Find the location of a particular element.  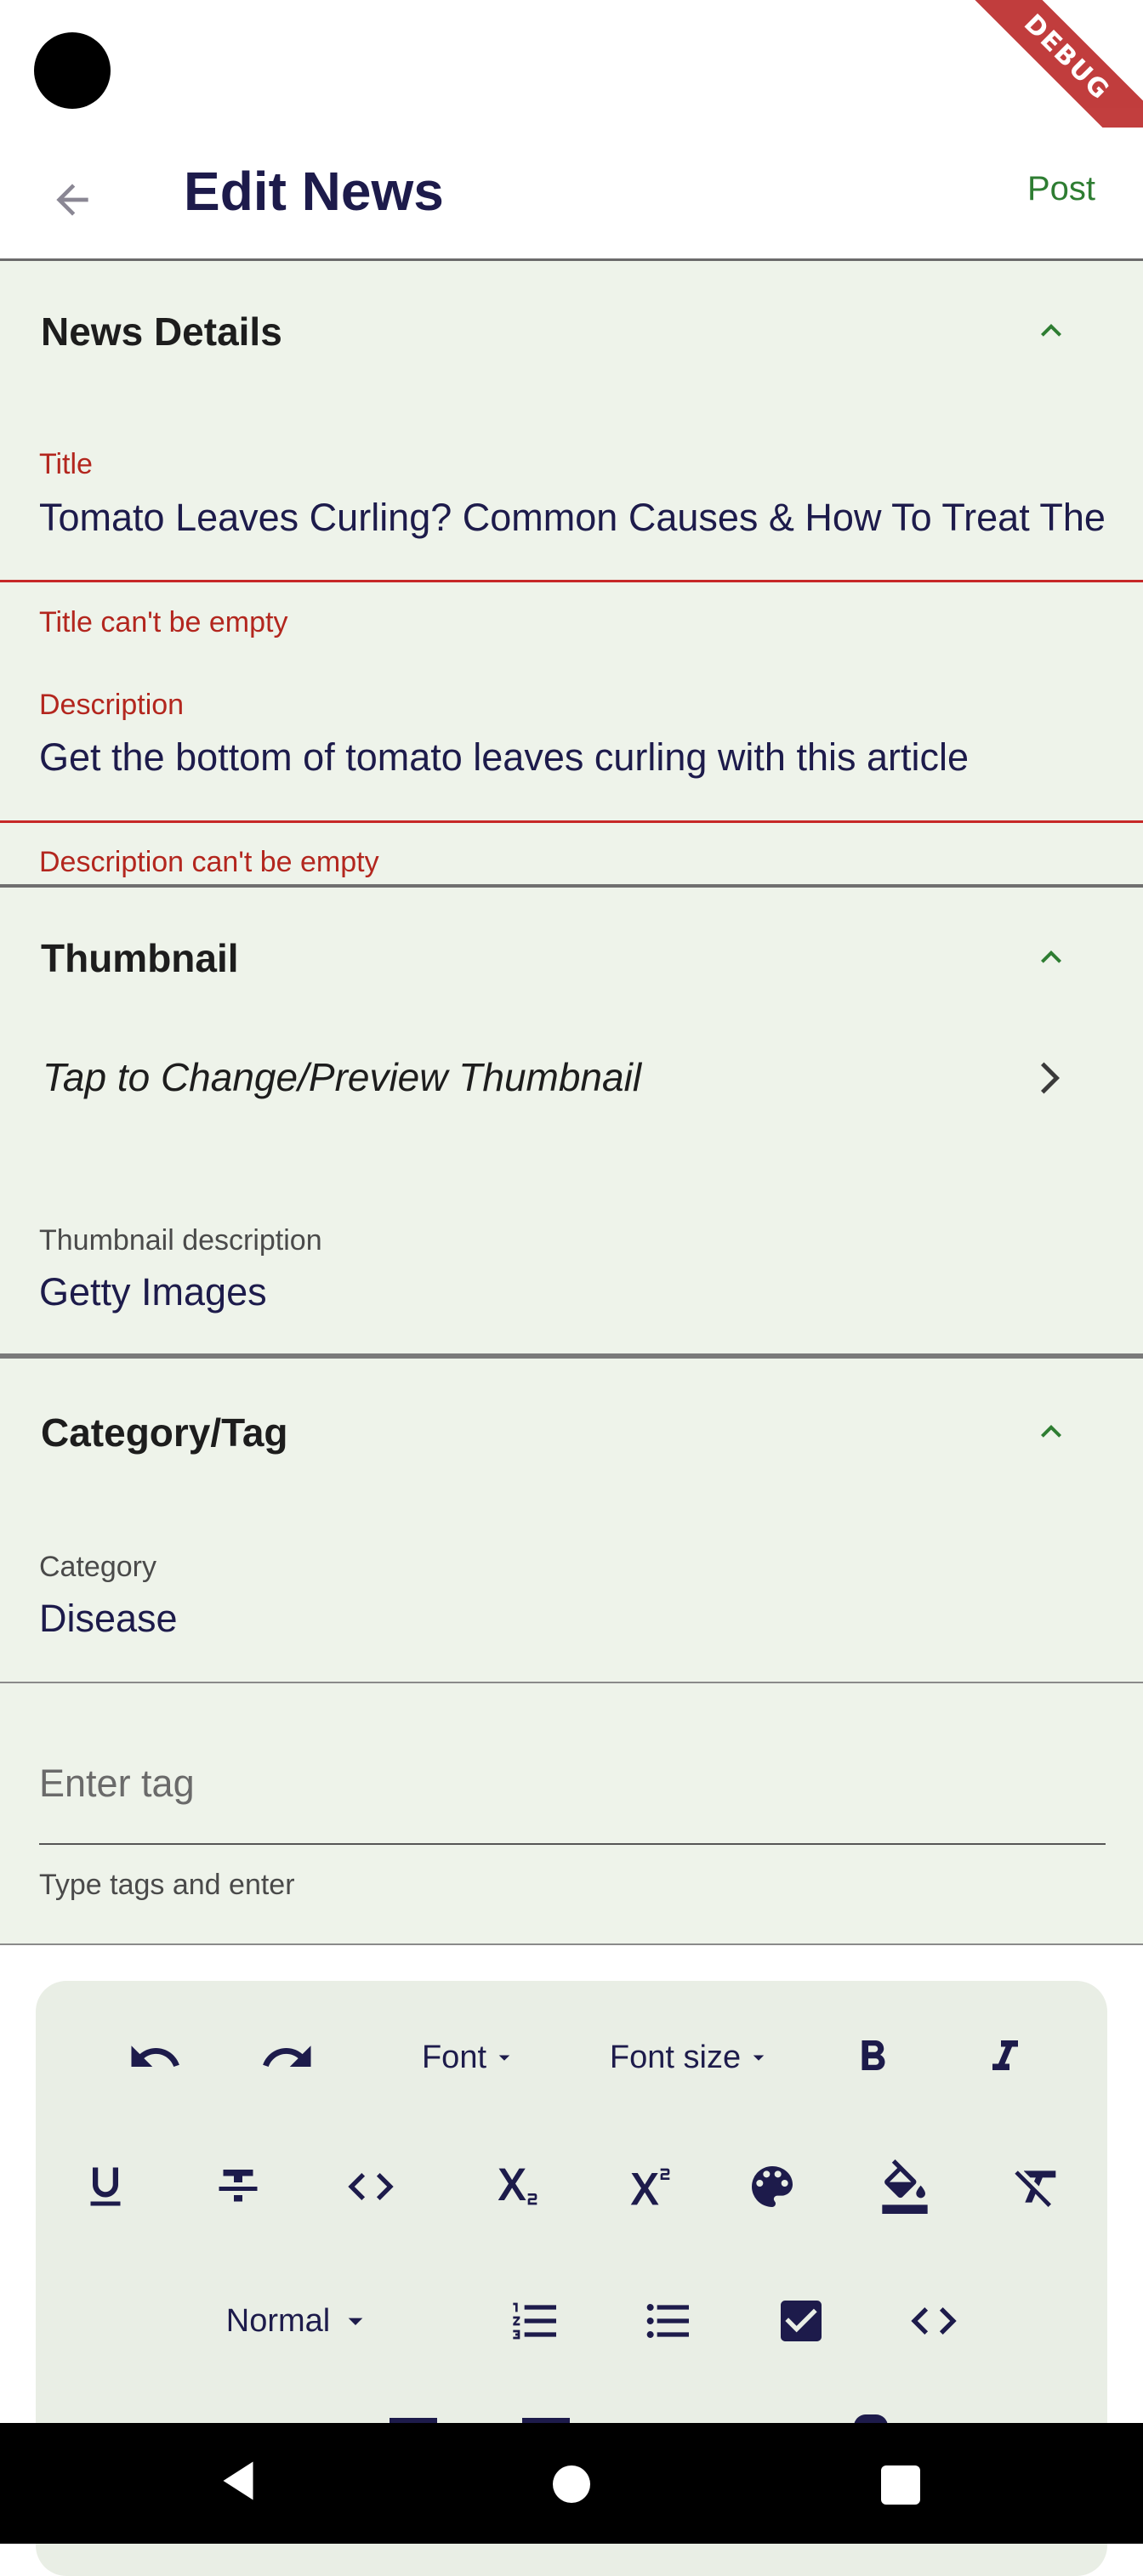

thumbnail-header: Thumbnail is located at coordinates (140, 958).